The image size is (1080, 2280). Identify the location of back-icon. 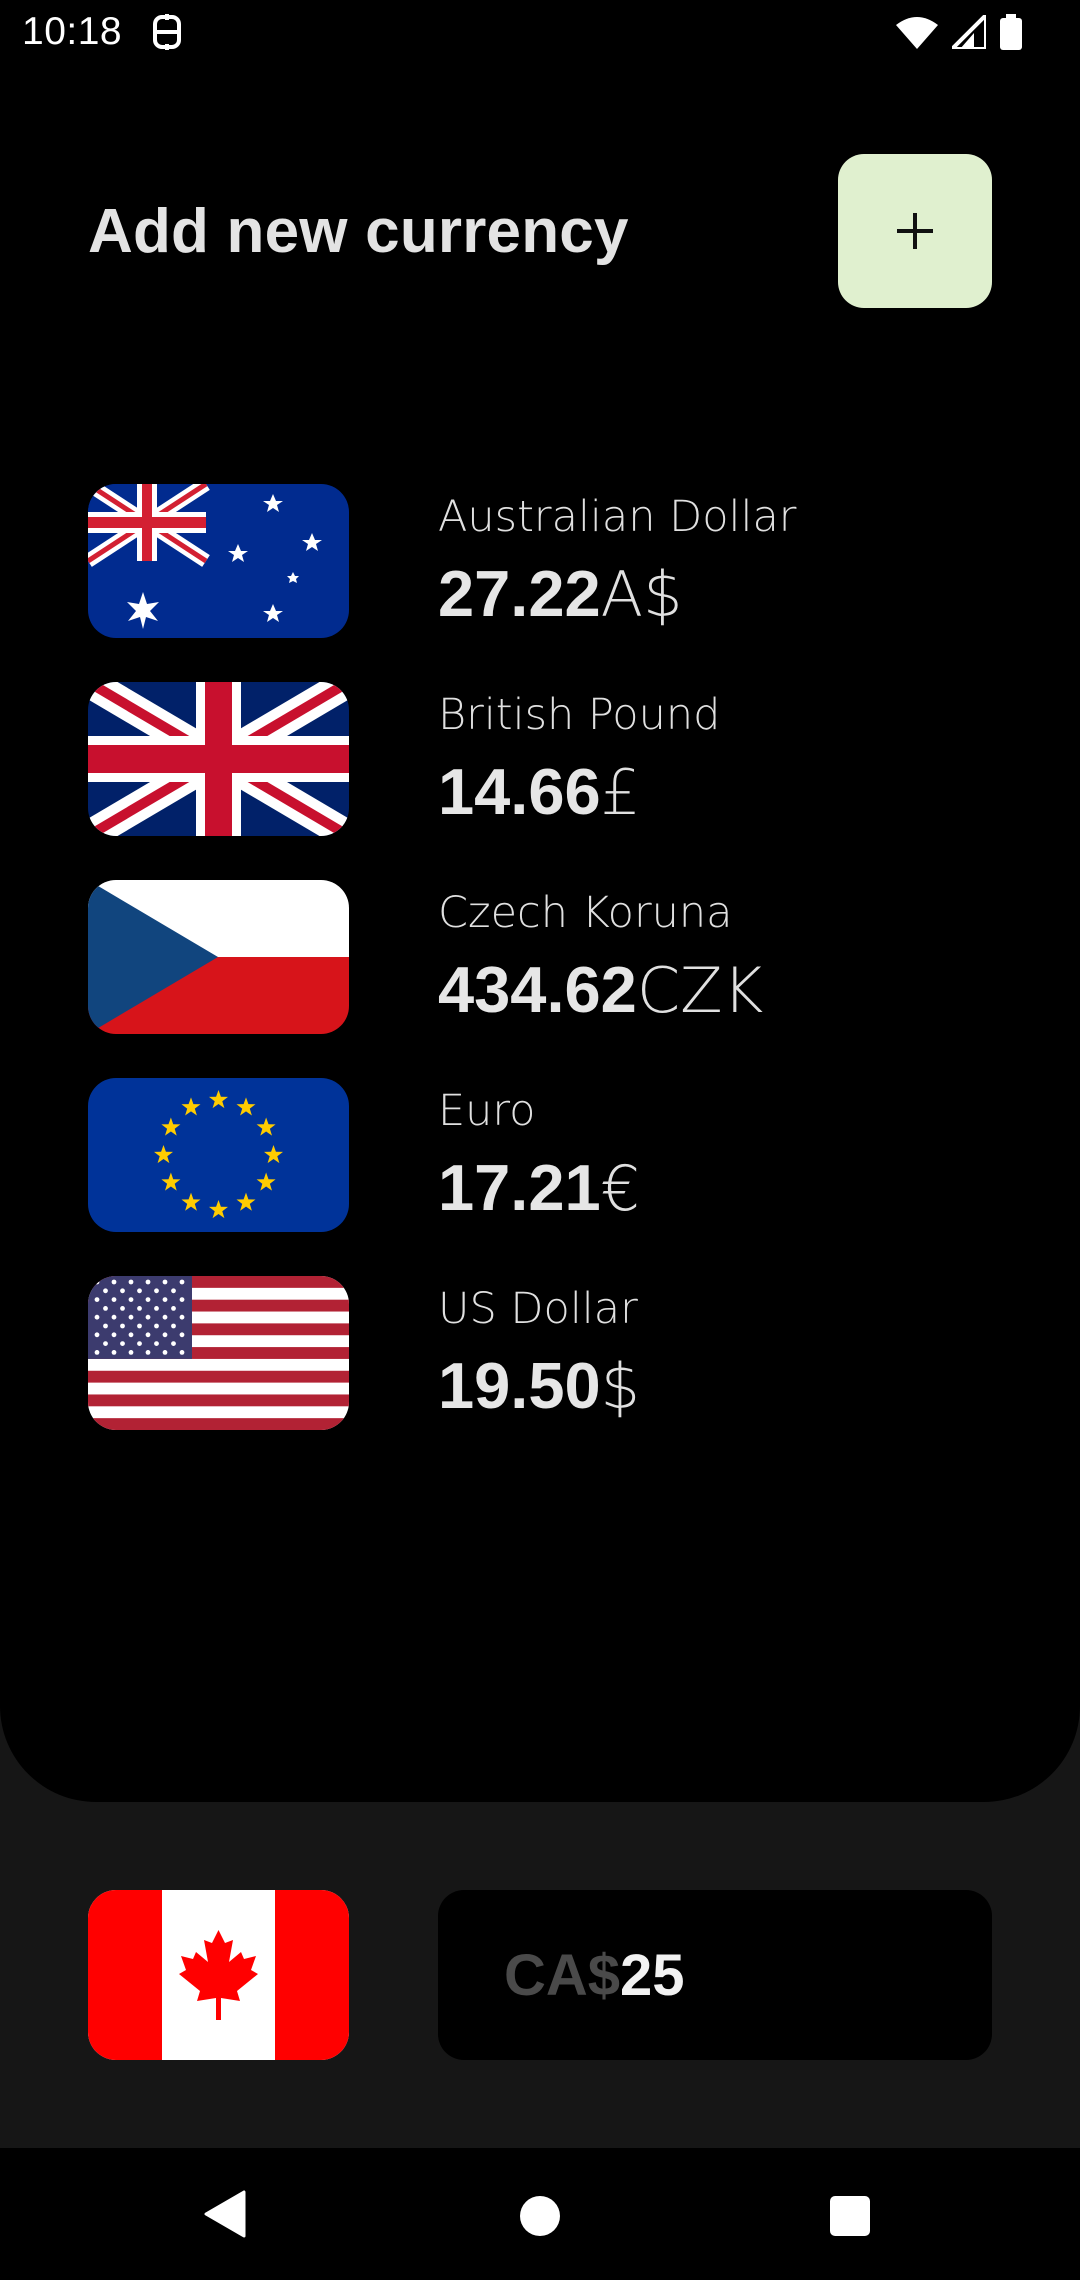
(225, 2214).